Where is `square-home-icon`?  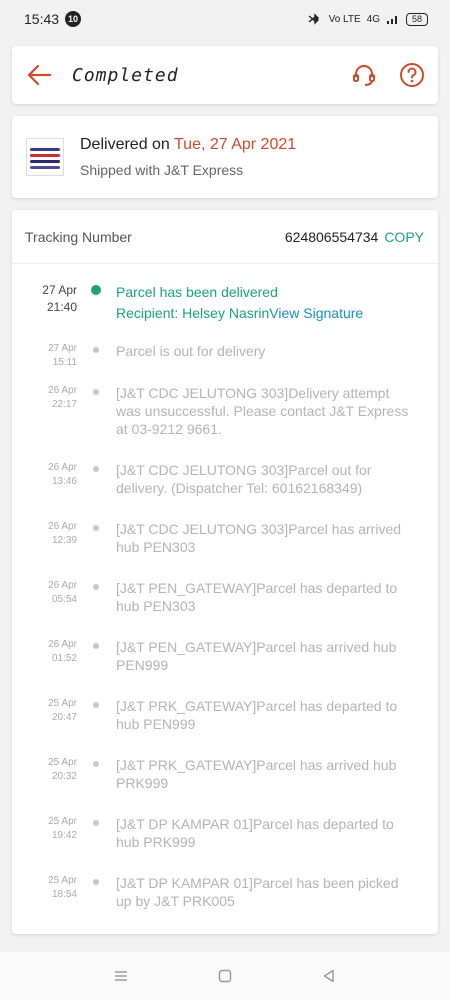
square-home-icon is located at coordinates (225, 976).